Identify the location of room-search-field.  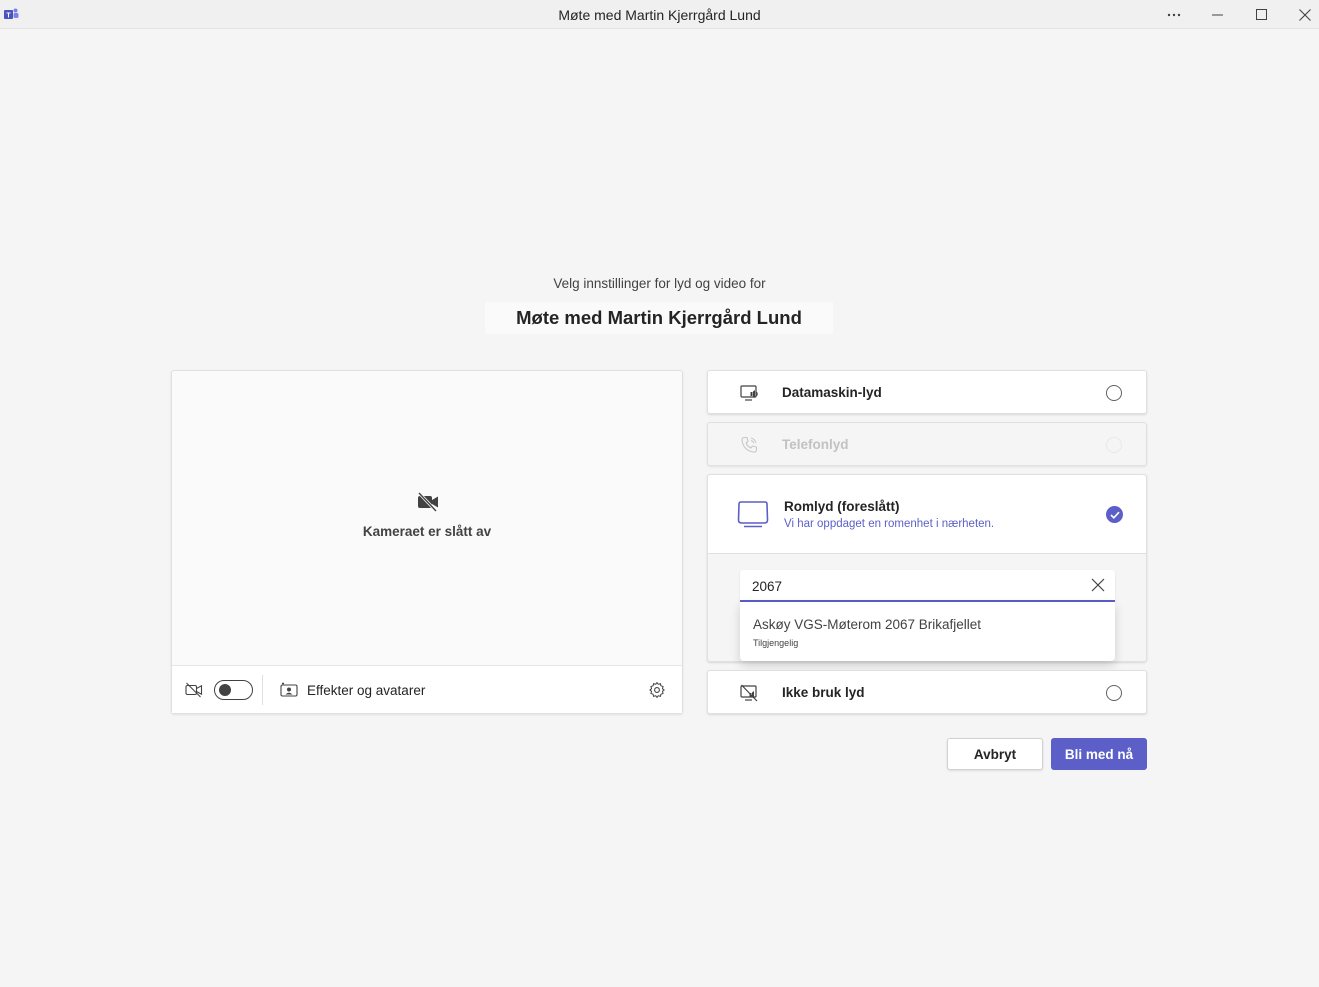
(927, 586).